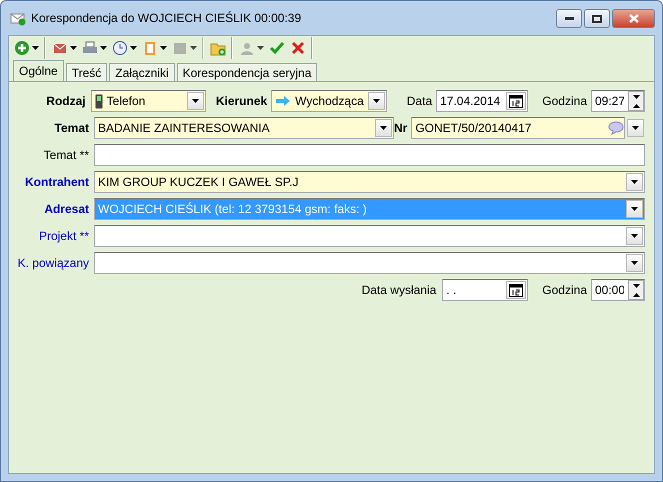  I want to click on window-title: Korespondencja do WOJCIECH CIEŚLIK 00:00:39, so click(166, 18).